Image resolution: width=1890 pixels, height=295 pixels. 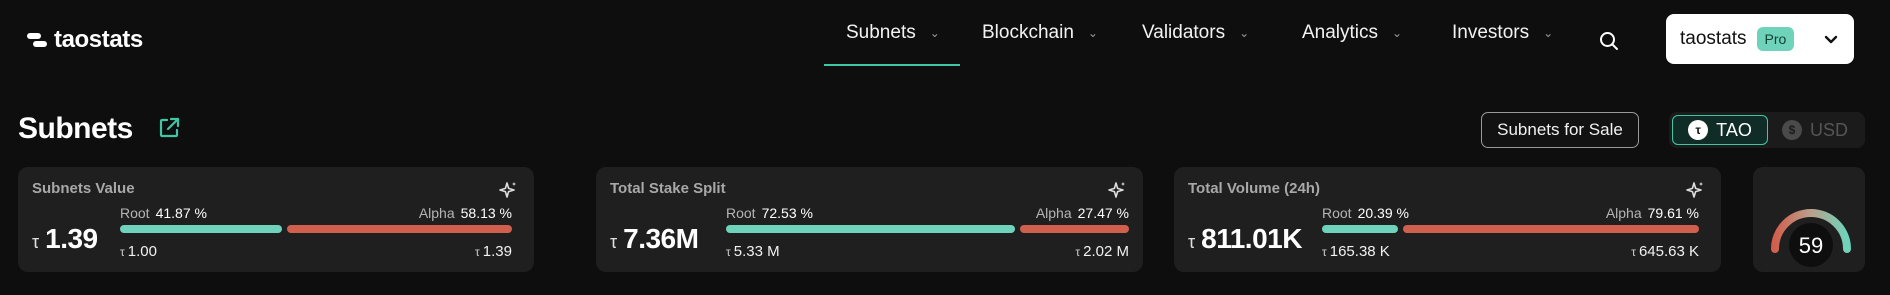 I want to click on card-title: Subnets Value, so click(x=83, y=188).